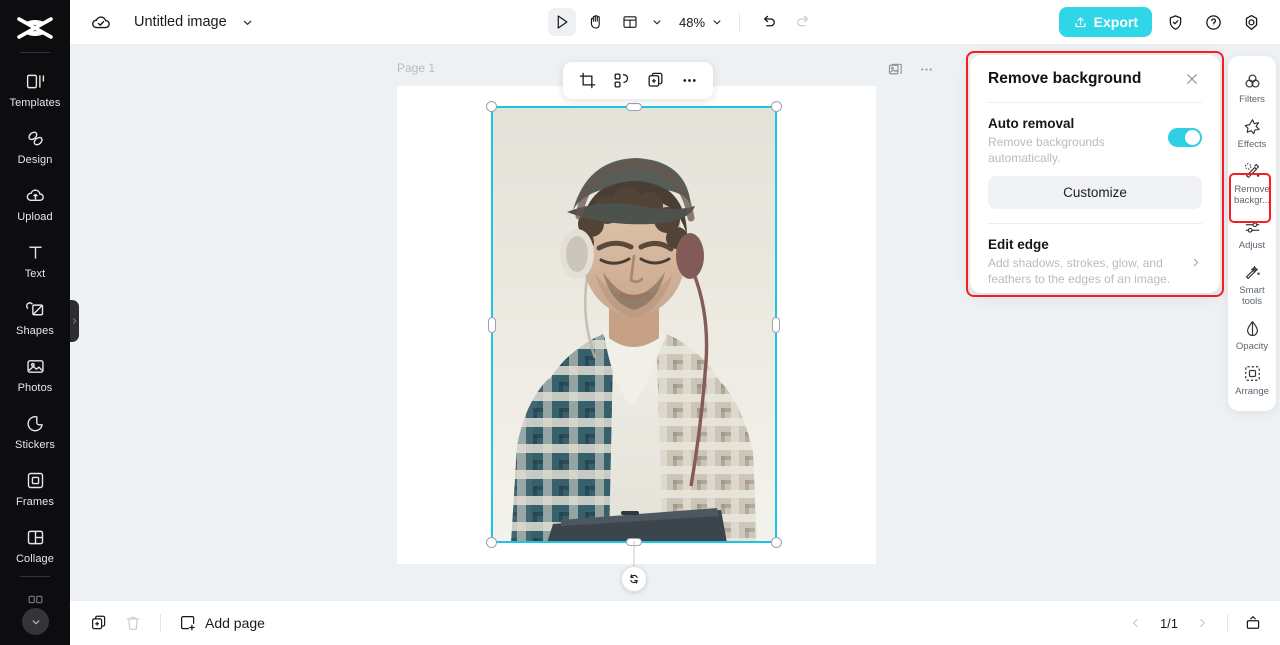 The image size is (1280, 645). Describe the element at coordinates (895, 69) in the screenshot. I see `page-thumbnail-button` at that location.